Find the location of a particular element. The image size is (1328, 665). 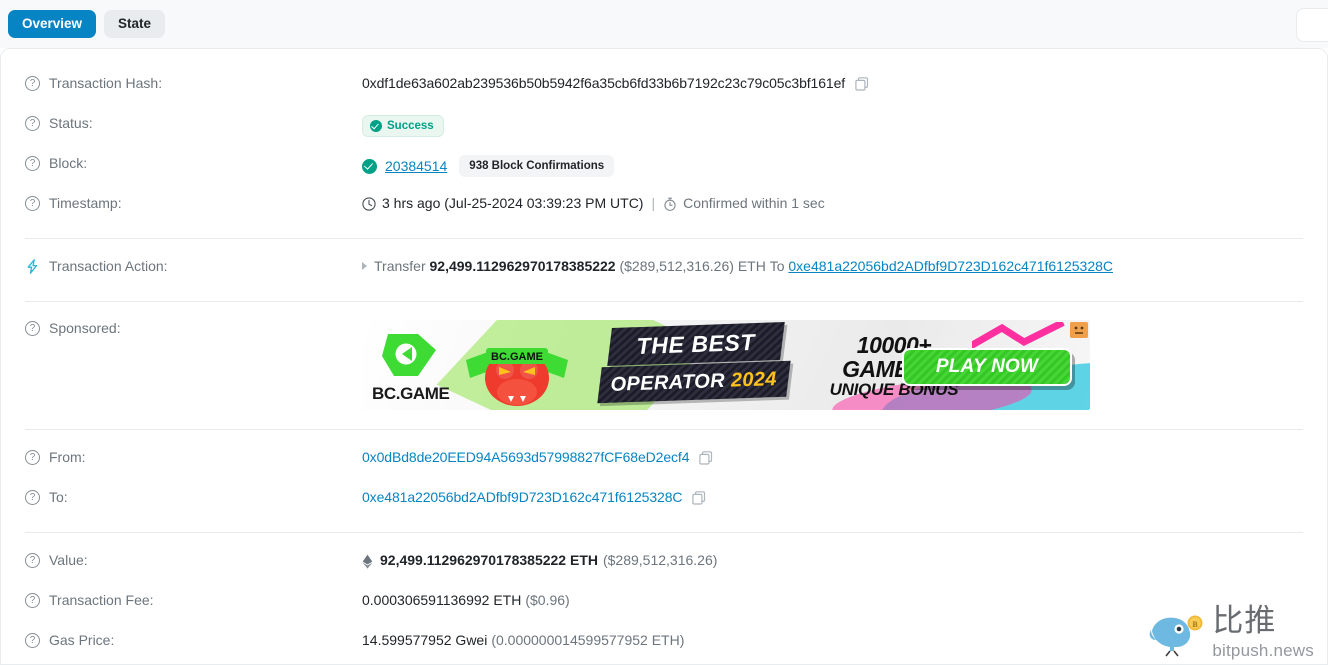

label-text: Transaction Fee: is located at coordinates (101, 600).